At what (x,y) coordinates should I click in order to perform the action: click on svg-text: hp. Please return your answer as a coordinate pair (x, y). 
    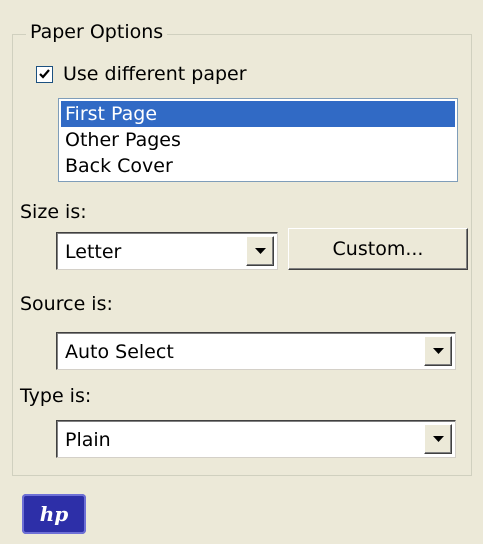
    Looking at the image, I should click on (54, 514).